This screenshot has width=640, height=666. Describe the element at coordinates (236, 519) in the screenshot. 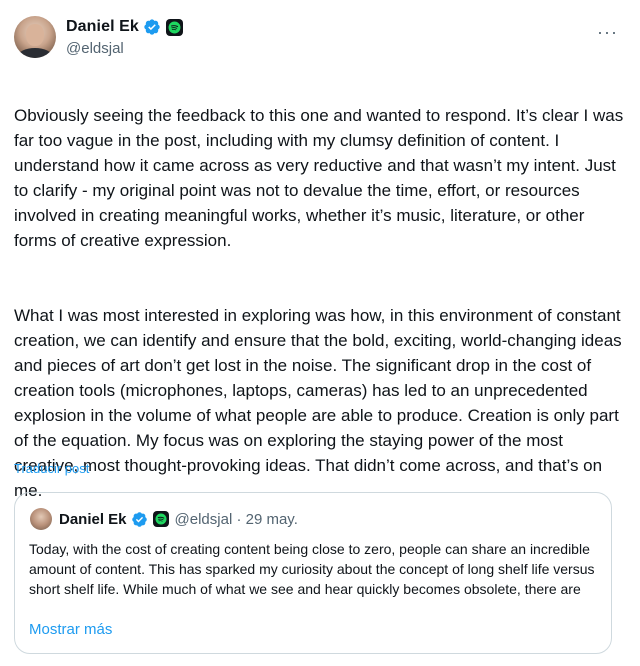

I see `quoted-handle-date: @eldsjal · 29 may.` at that location.